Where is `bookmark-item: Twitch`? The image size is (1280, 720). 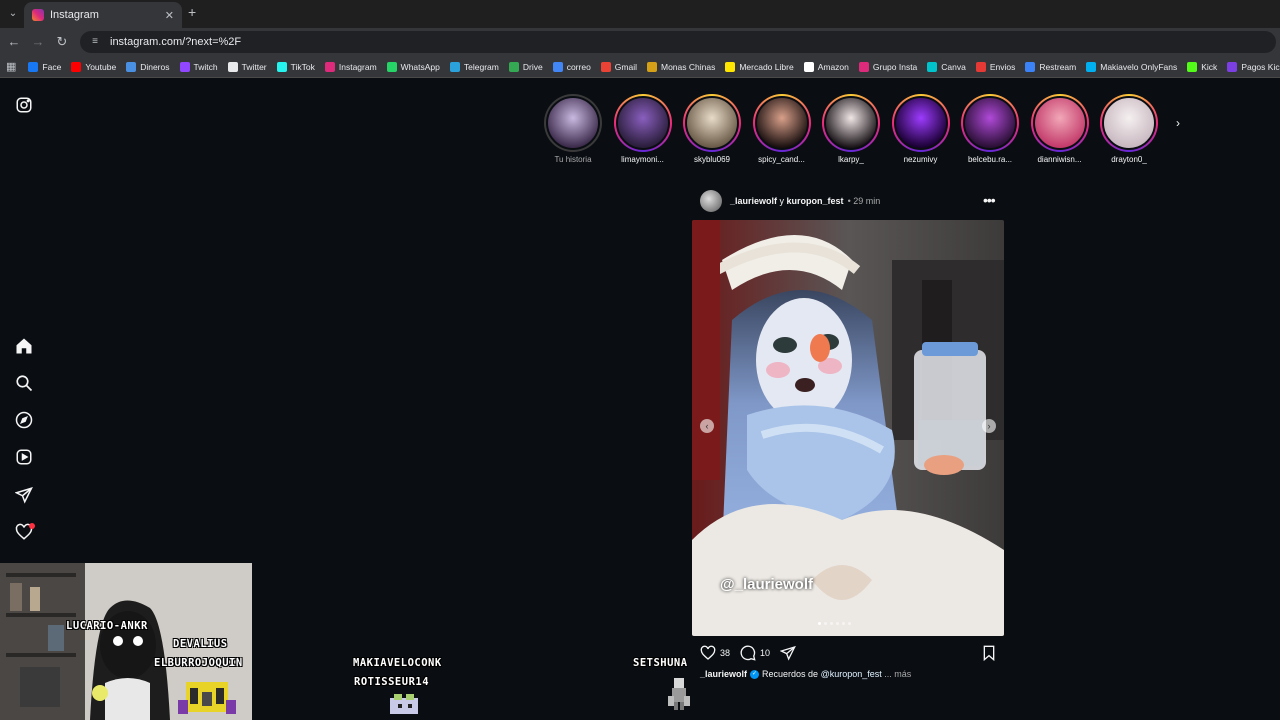 bookmark-item: Twitch is located at coordinates (198, 66).